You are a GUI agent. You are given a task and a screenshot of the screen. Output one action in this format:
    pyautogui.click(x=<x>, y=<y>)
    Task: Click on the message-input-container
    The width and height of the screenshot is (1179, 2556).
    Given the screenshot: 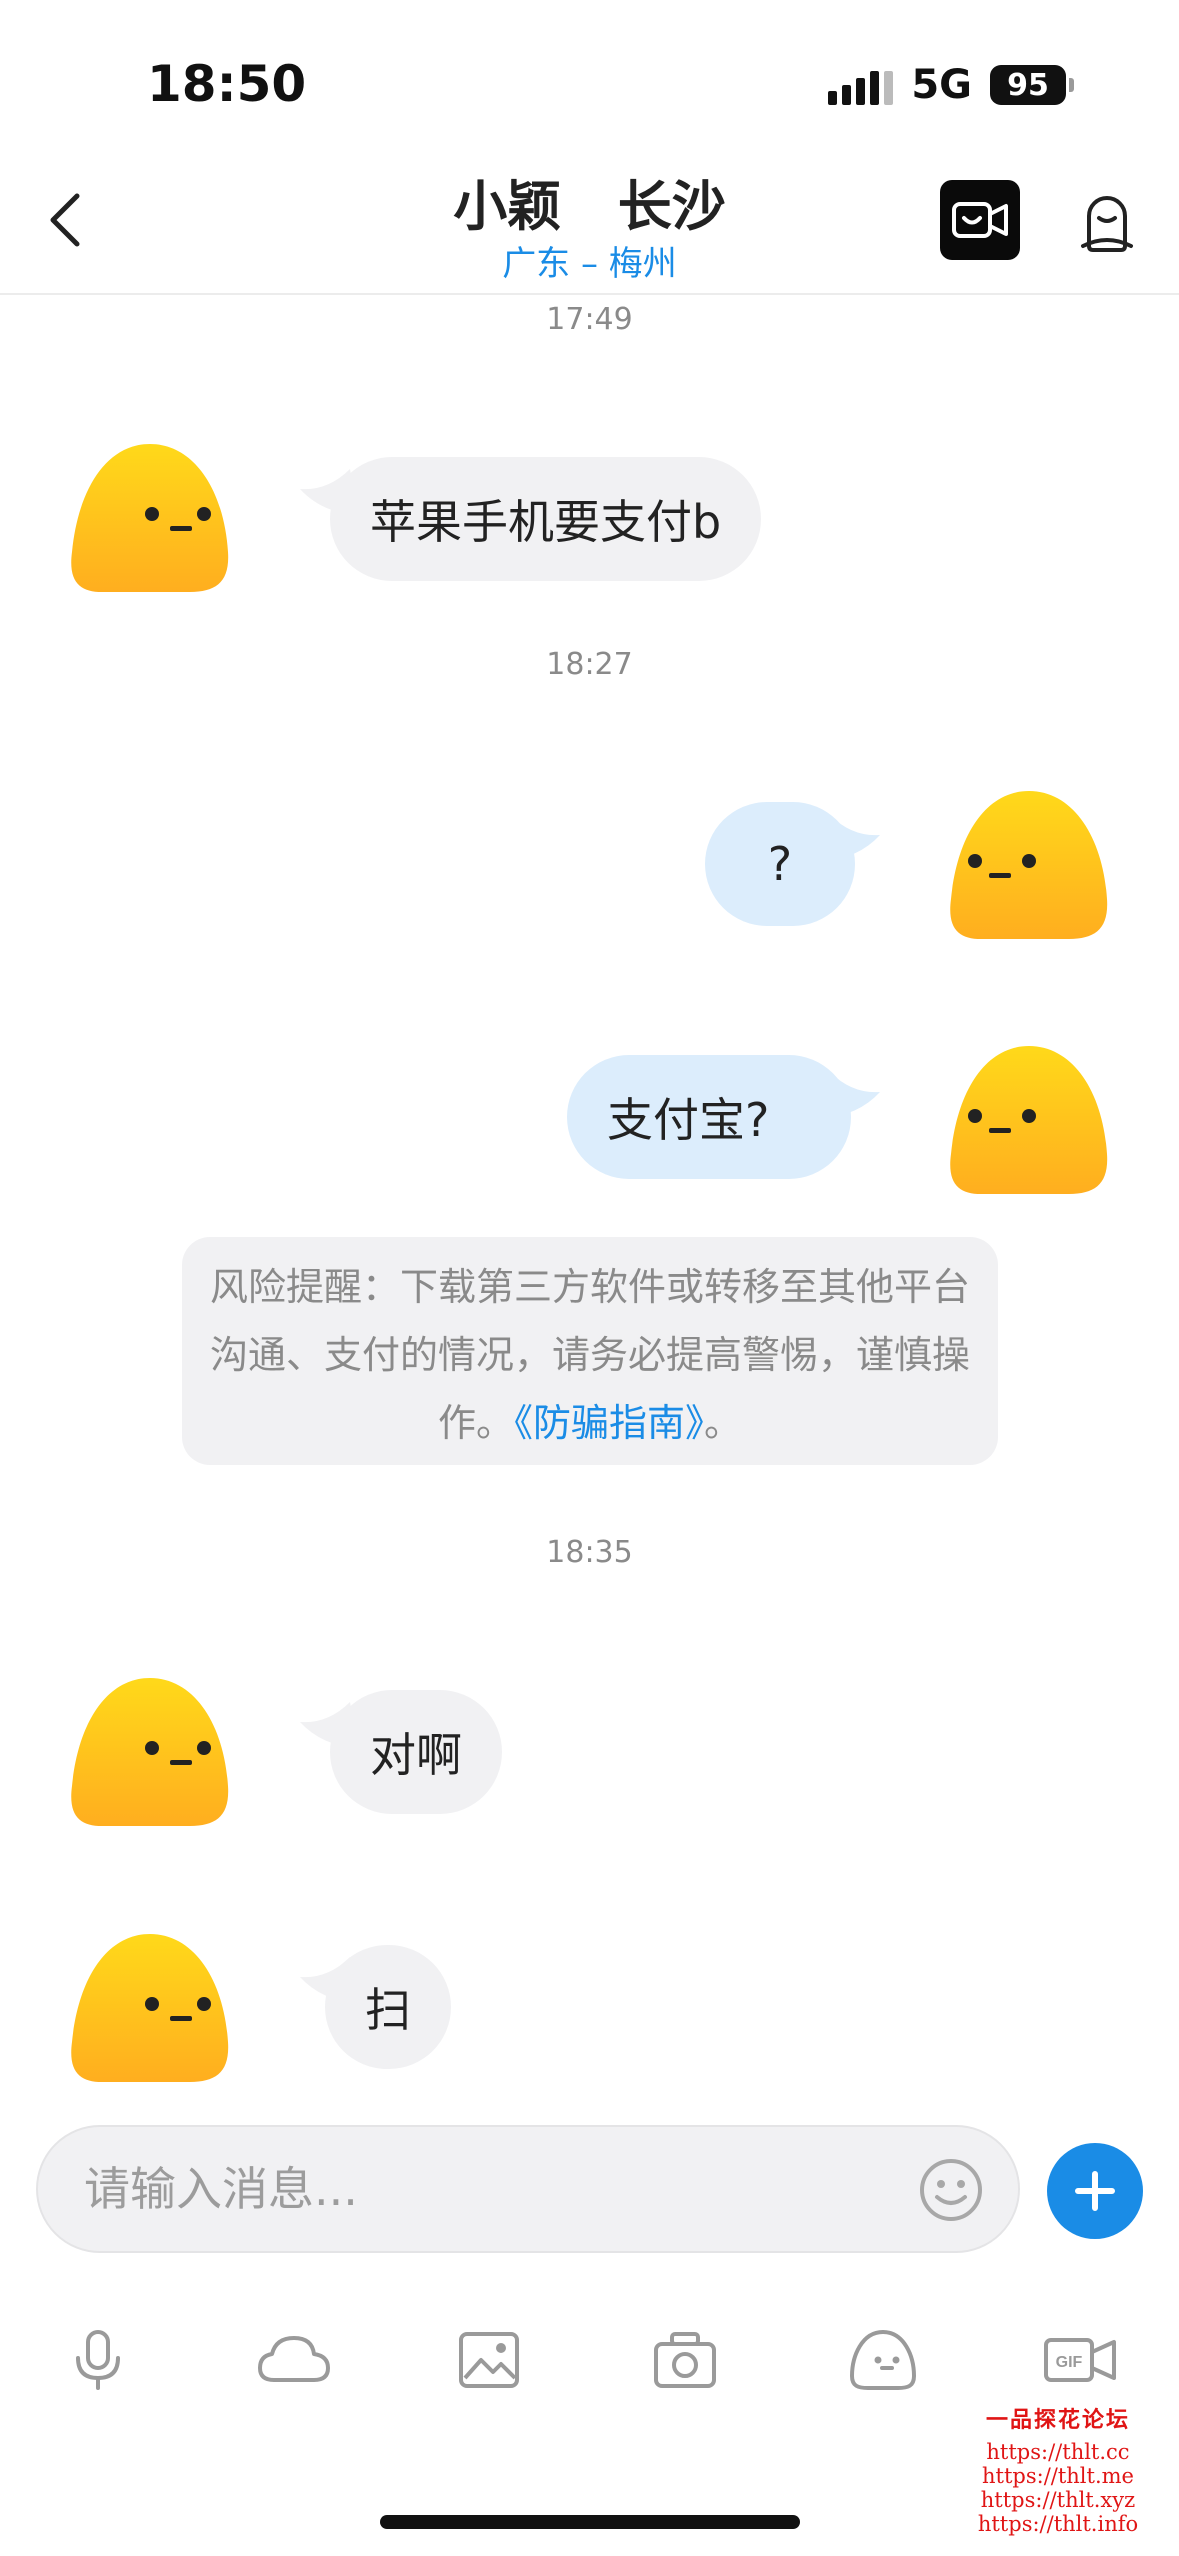 What is the action you would take?
    pyautogui.click(x=528, y=2189)
    